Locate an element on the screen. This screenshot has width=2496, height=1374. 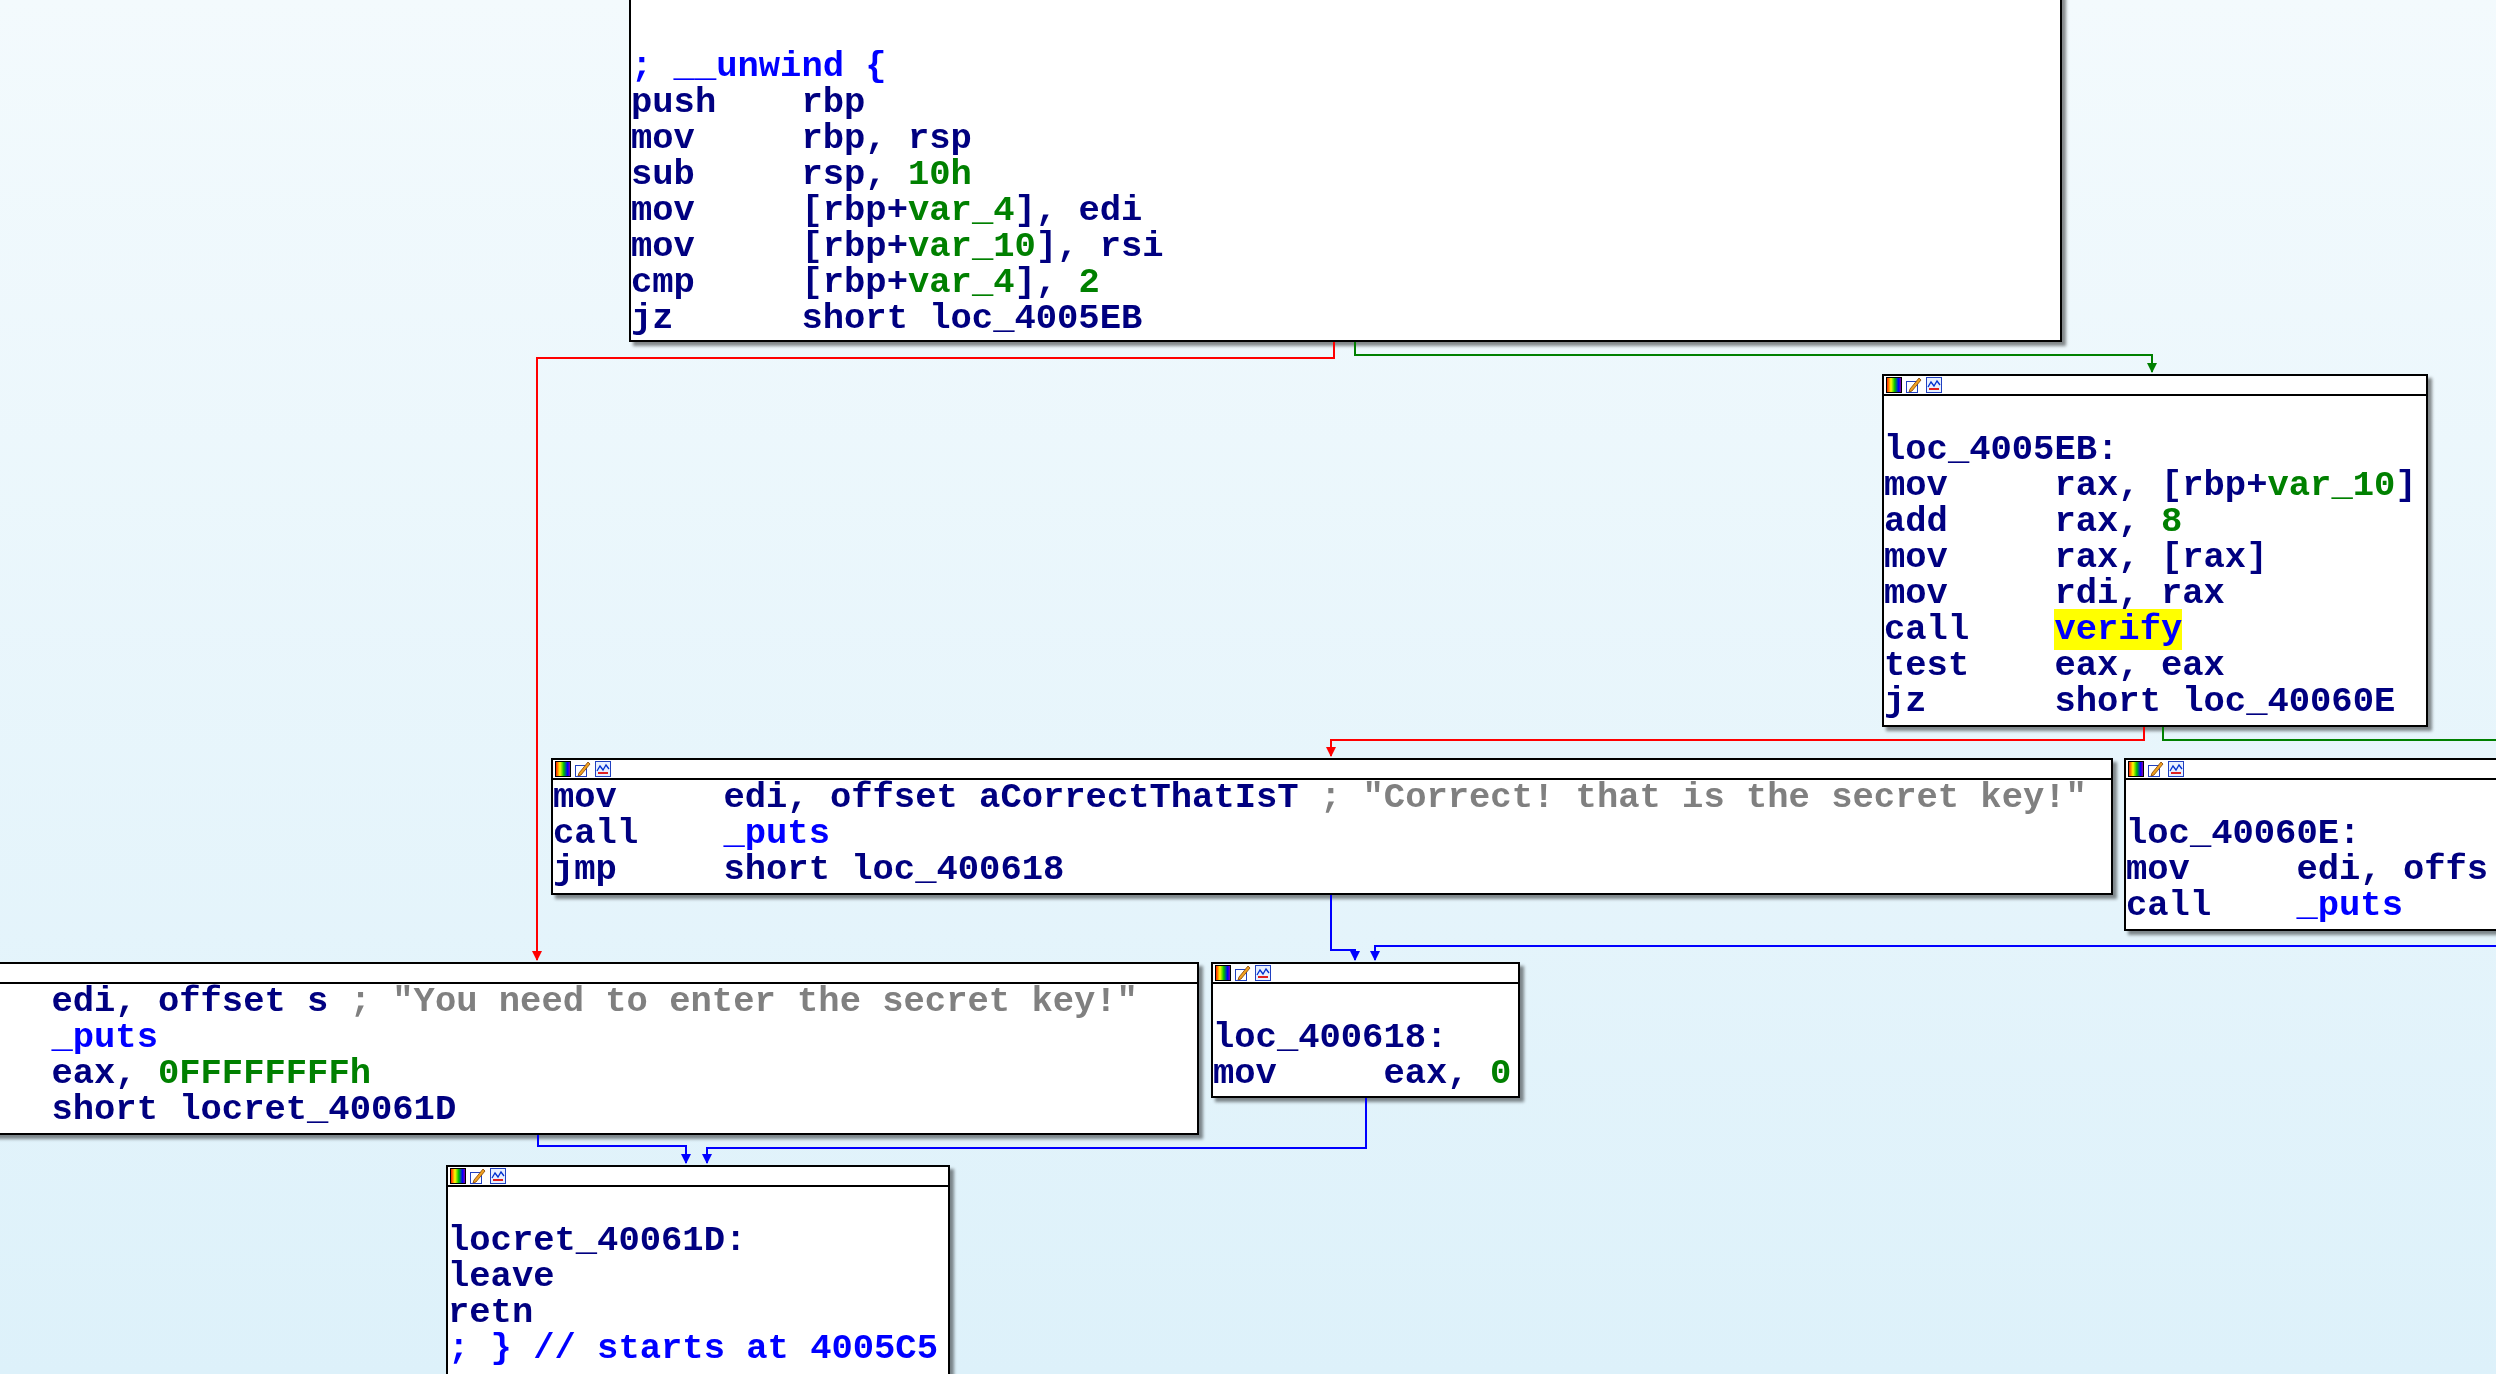
string-comment: ; "Correct! that is the secret key!" is located at coordinates (1703, 797).